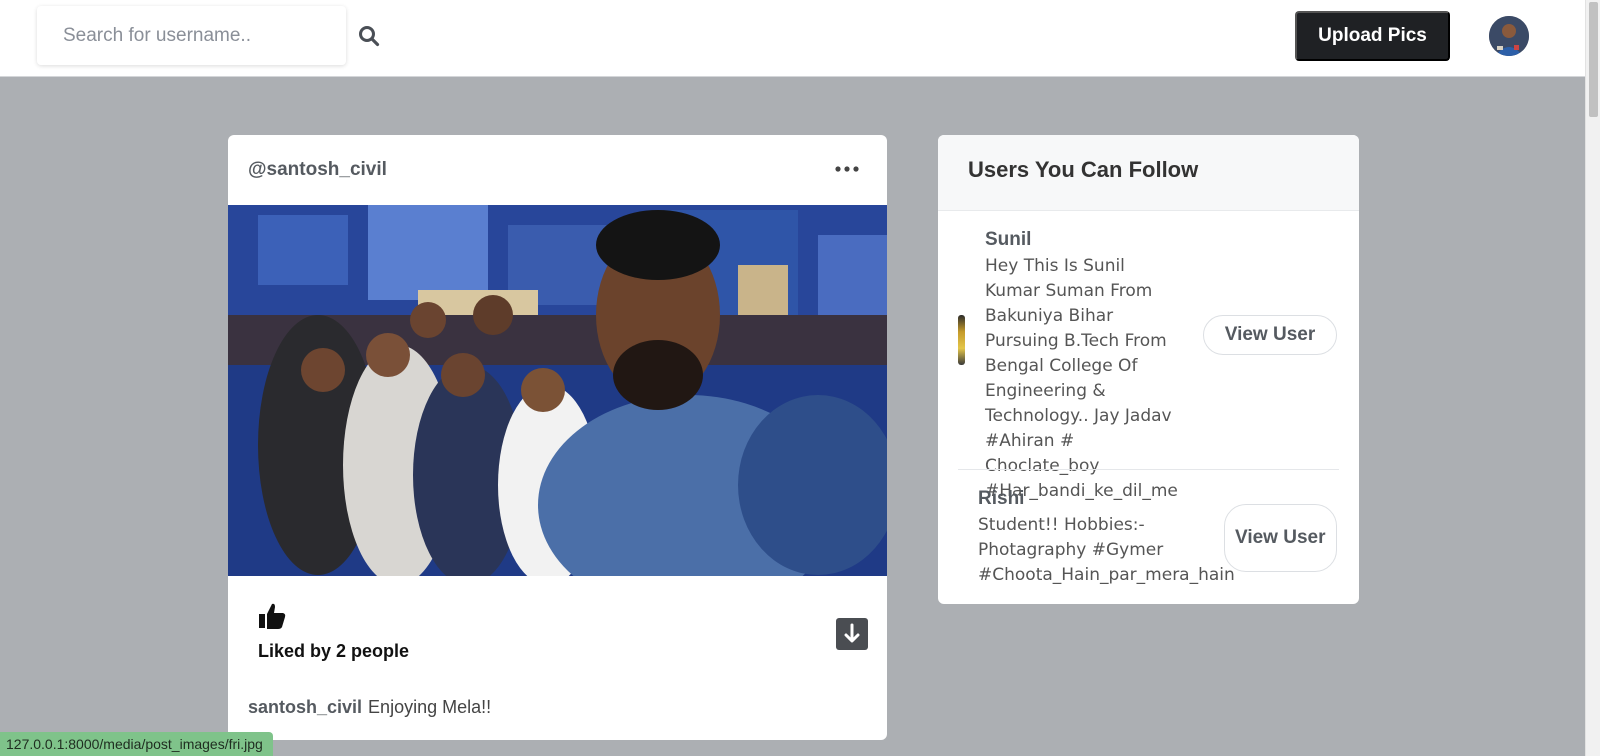 The image size is (1600, 756). I want to click on page-scrollbar, so click(1592, 378).